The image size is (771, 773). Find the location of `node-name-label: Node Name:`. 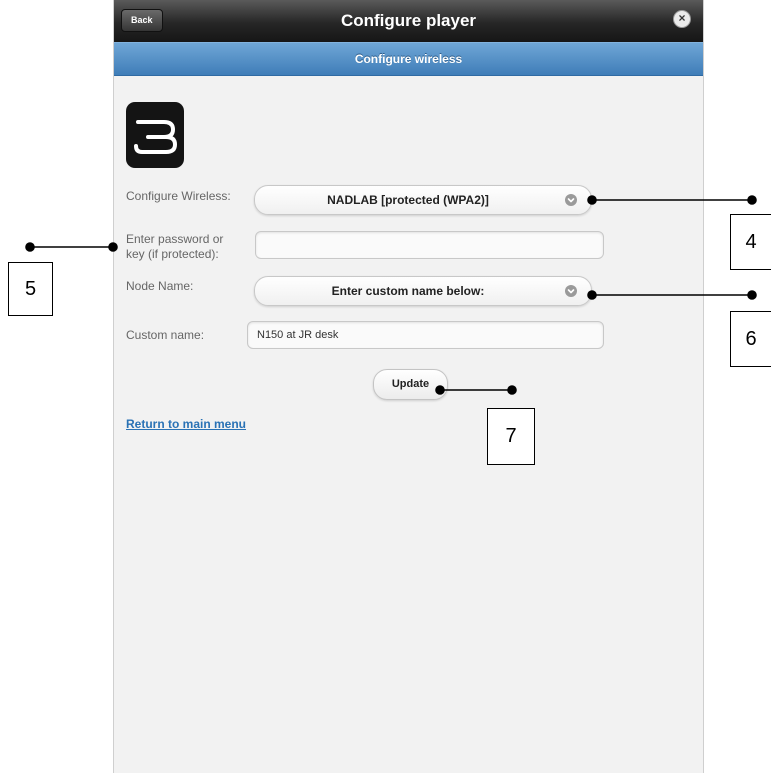

node-name-label: Node Name: is located at coordinates (160, 286).